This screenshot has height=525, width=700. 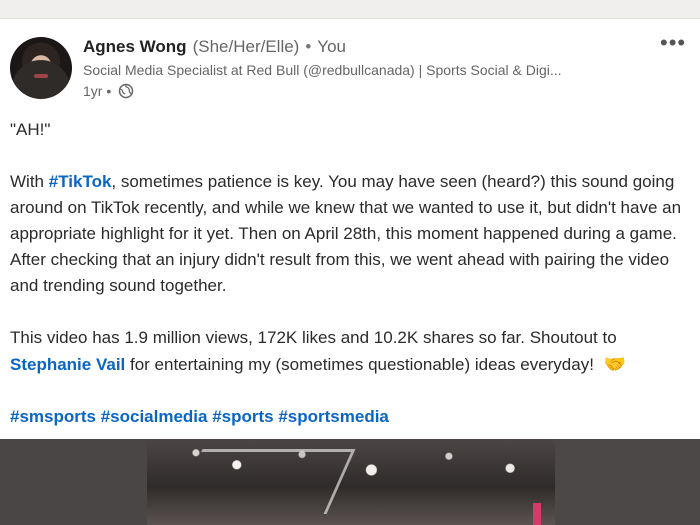 What do you see at coordinates (331, 46) in the screenshot?
I see `relationship-label: You` at bounding box center [331, 46].